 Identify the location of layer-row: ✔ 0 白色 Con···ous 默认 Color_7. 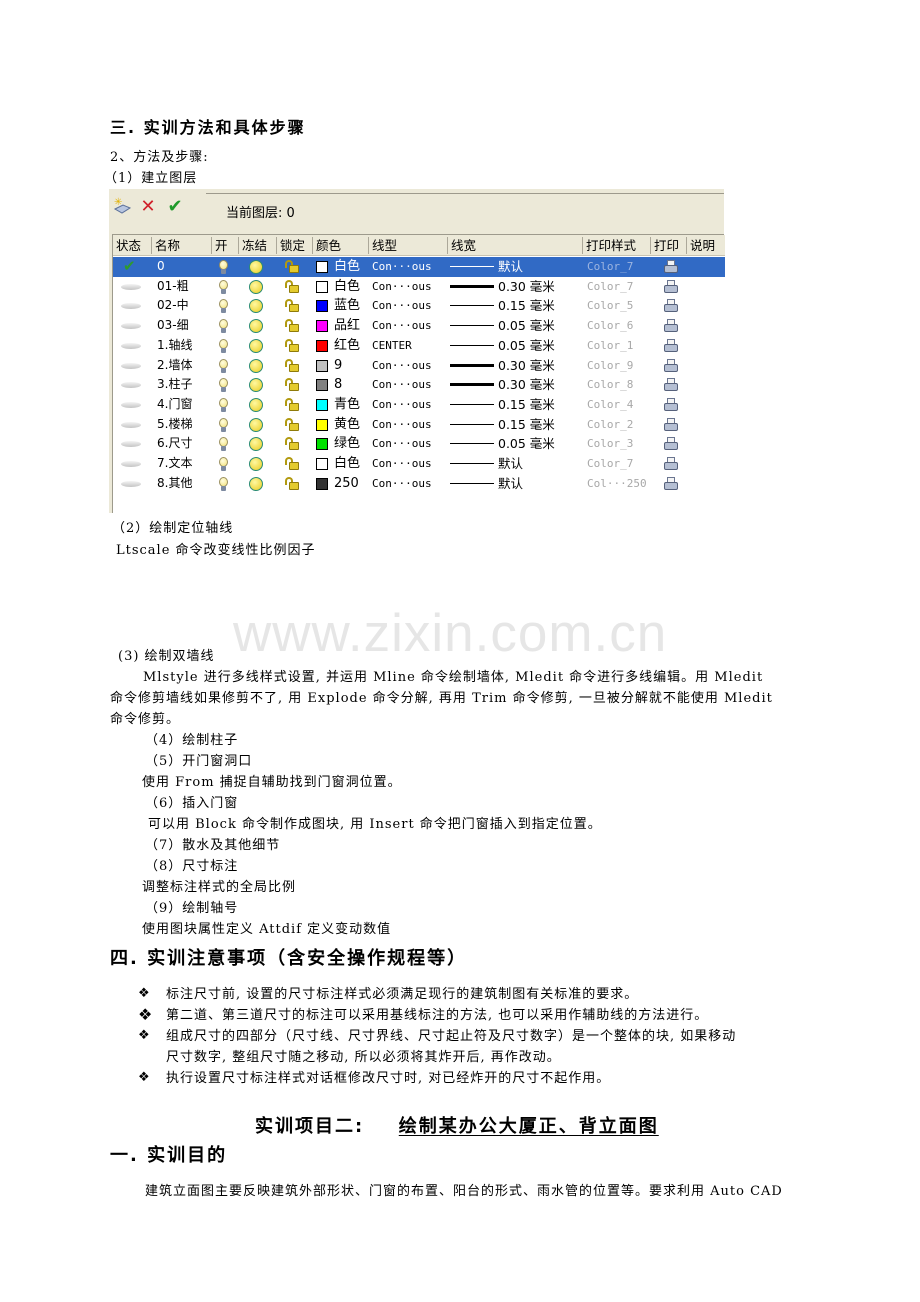
(419, 267).